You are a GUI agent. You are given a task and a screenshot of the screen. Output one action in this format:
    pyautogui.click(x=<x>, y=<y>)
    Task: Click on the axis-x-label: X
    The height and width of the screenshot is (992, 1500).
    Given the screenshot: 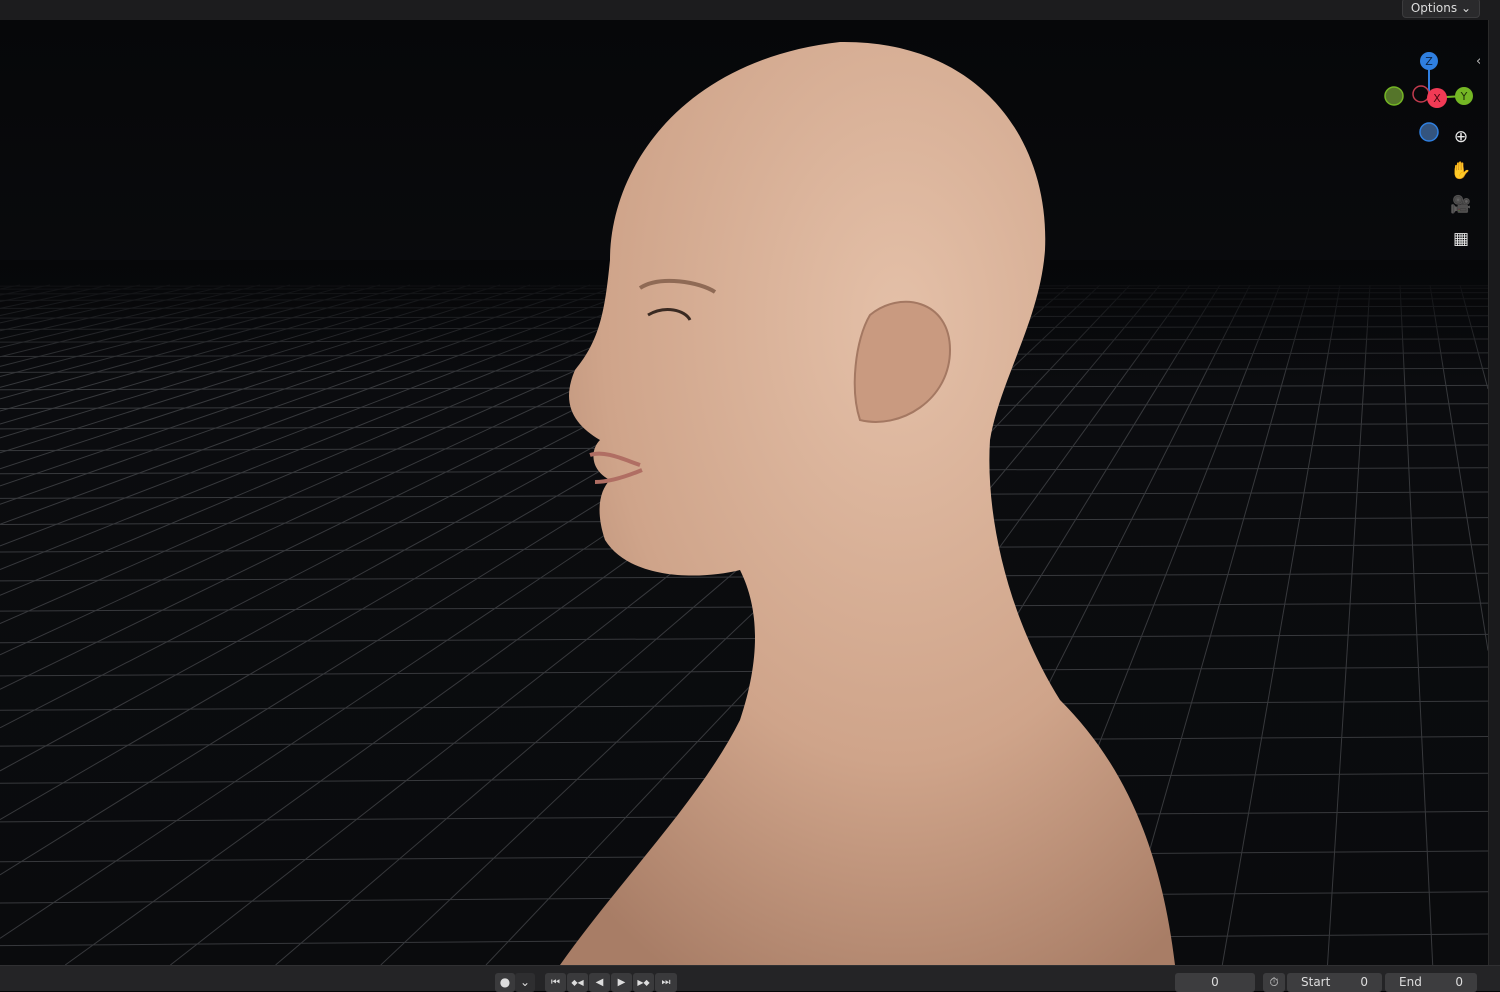 What is the action you would take?
    pyautogui.click(x=1437, y=98)
    